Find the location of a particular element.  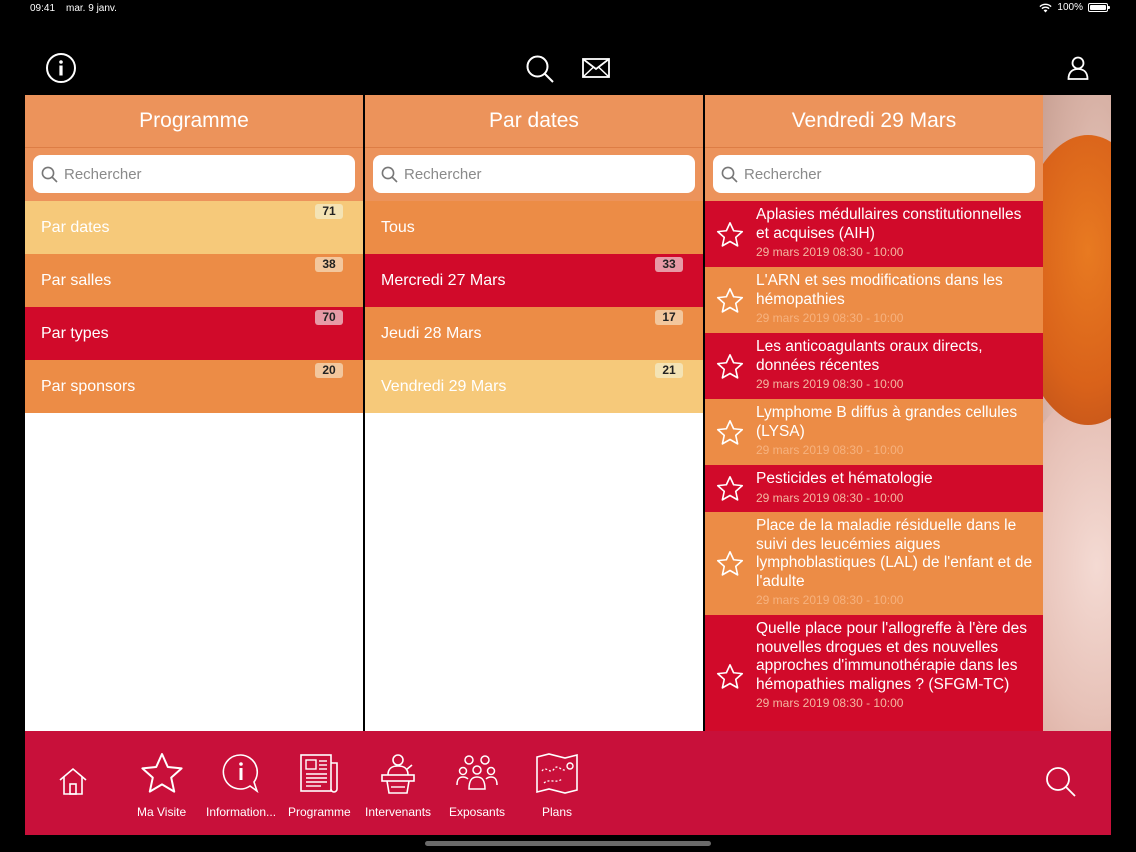

date-item-label: Tous is located at coordinates (398, 227).